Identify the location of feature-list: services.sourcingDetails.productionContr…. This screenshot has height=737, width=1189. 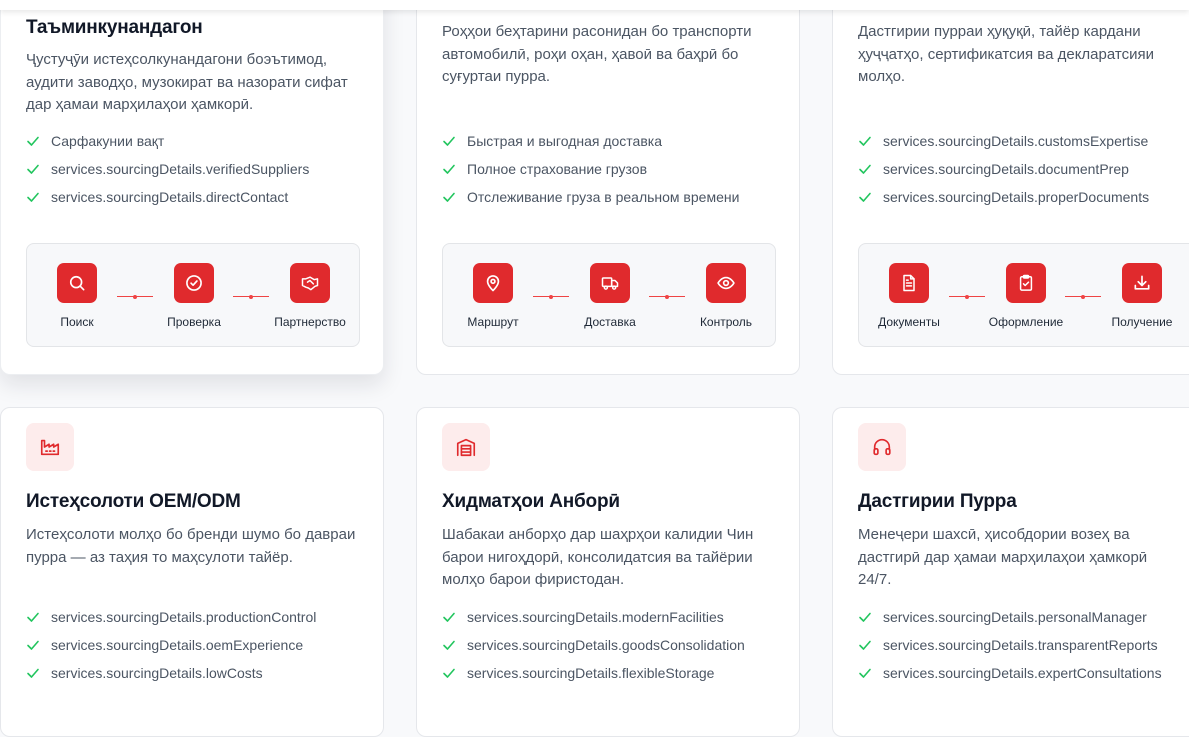
(171, 645).